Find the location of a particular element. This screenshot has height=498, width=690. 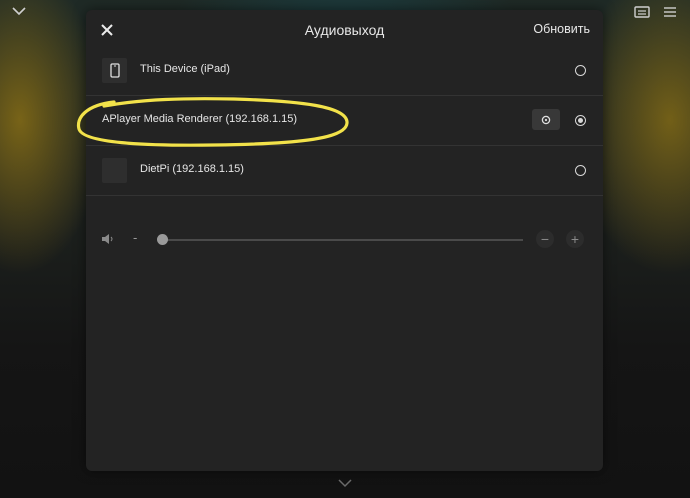

device-name: DietPi (192.168.1.15) is located at coordinates (192, 169).